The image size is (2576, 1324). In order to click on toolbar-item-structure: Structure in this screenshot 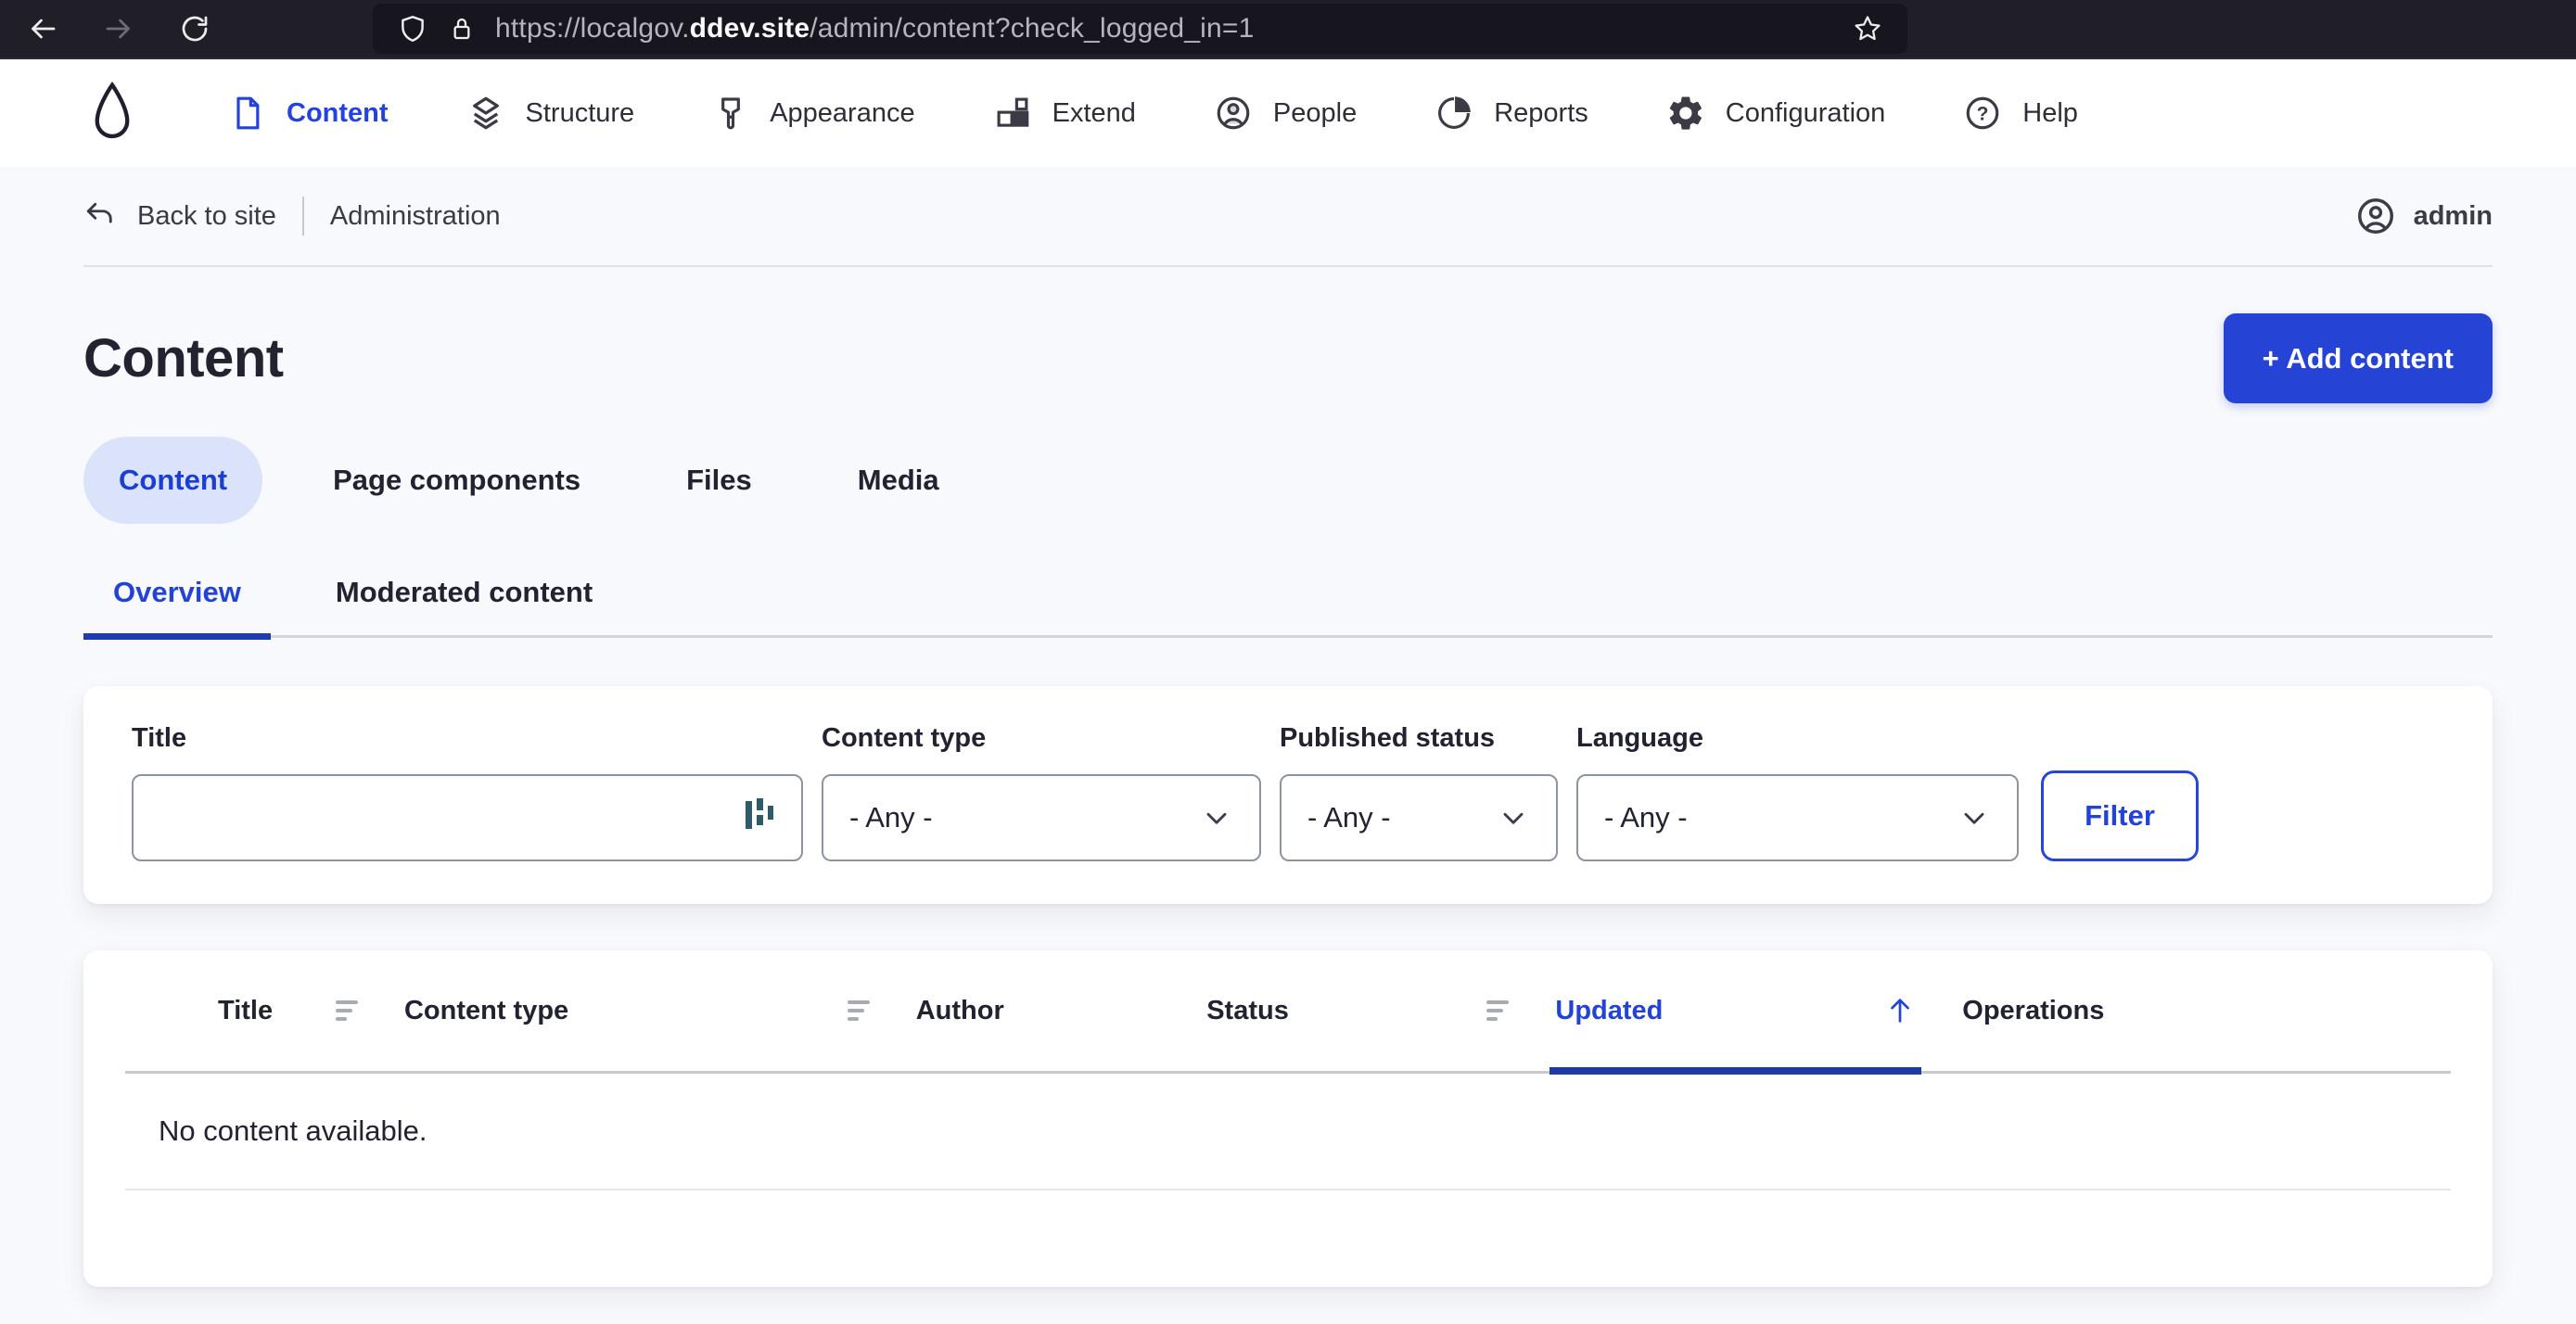, I will do `click(551, 113)`.